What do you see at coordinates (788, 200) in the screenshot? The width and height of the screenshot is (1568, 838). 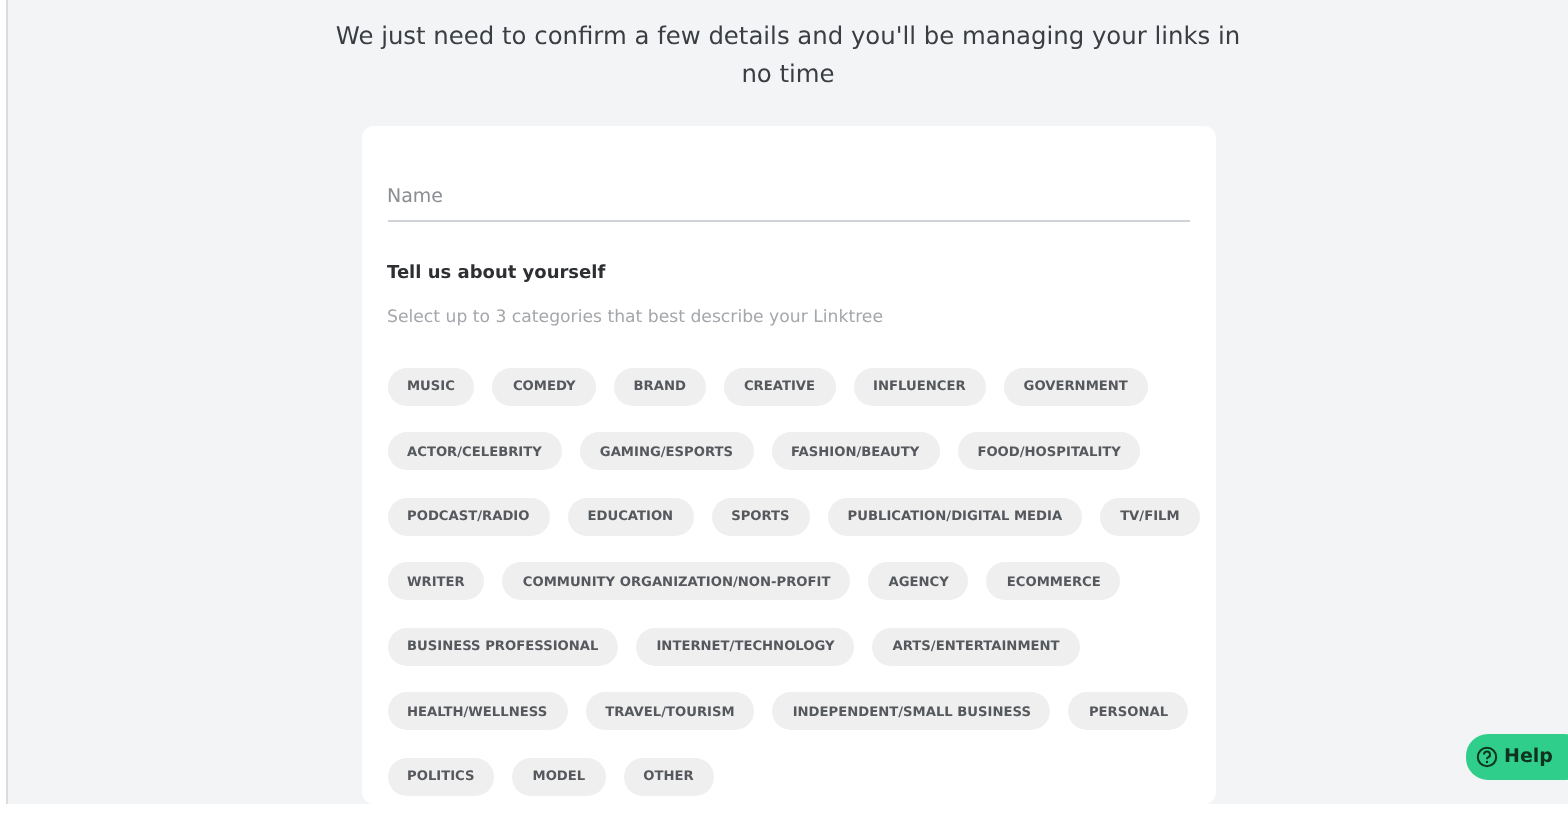 I see `name-field: Name` at bounding box center [788, 200].